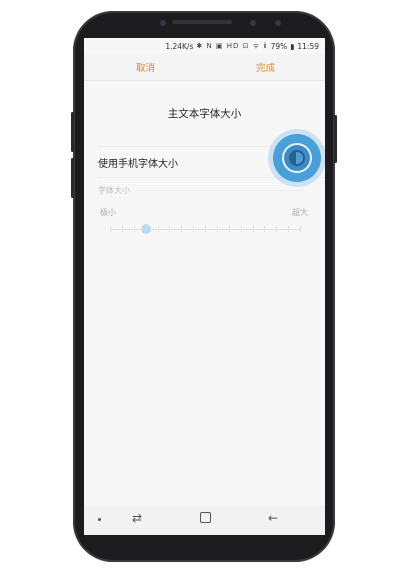 The image size is (400, 570). I want to click on slider-max-label: 超大, so click(300, 212).